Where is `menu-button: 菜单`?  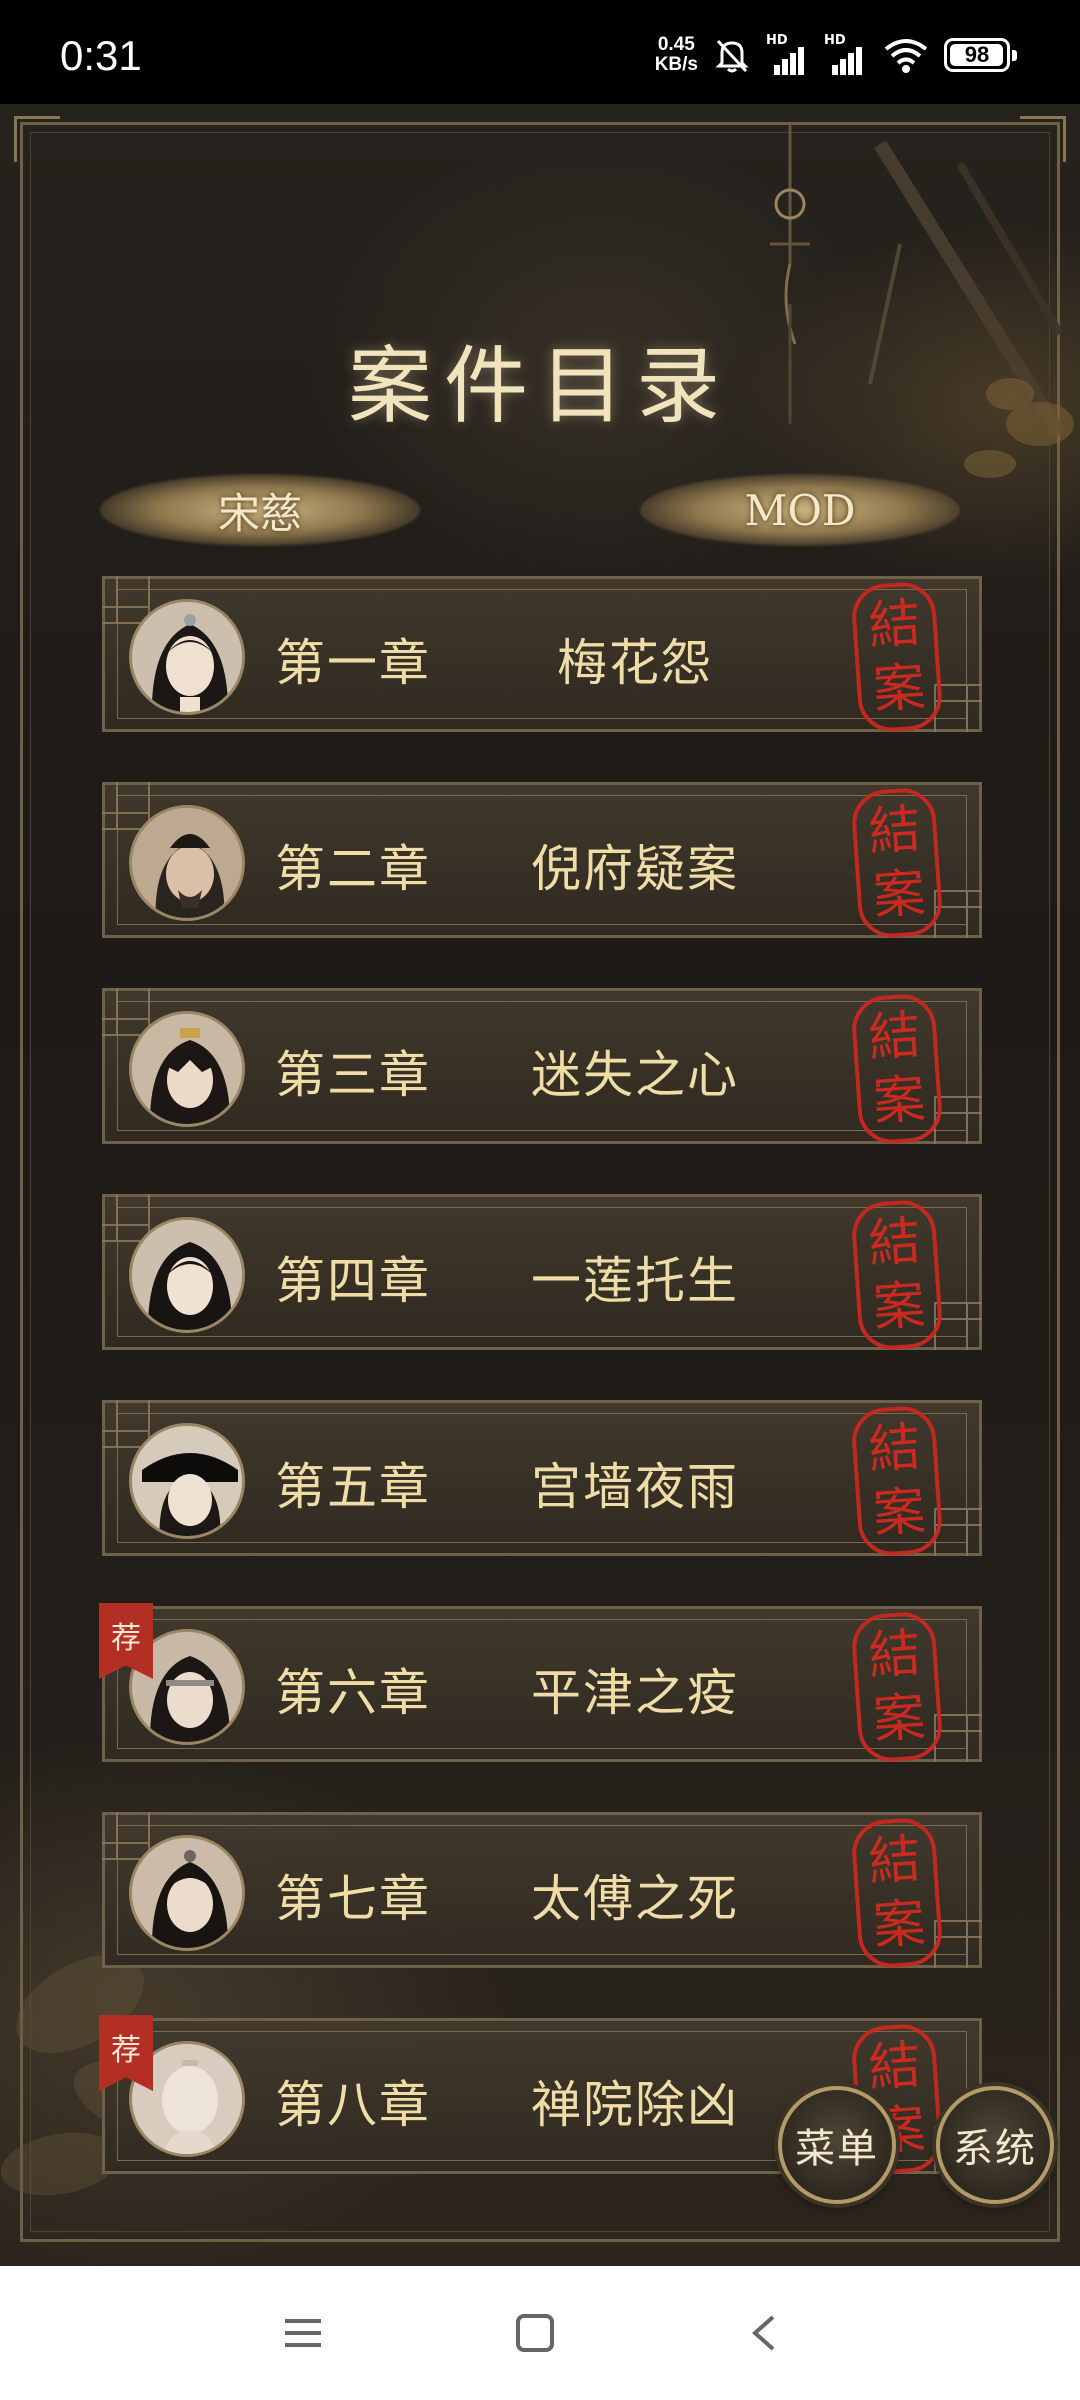 menu-button: 菜单 is located at coordinates (837, 2145).